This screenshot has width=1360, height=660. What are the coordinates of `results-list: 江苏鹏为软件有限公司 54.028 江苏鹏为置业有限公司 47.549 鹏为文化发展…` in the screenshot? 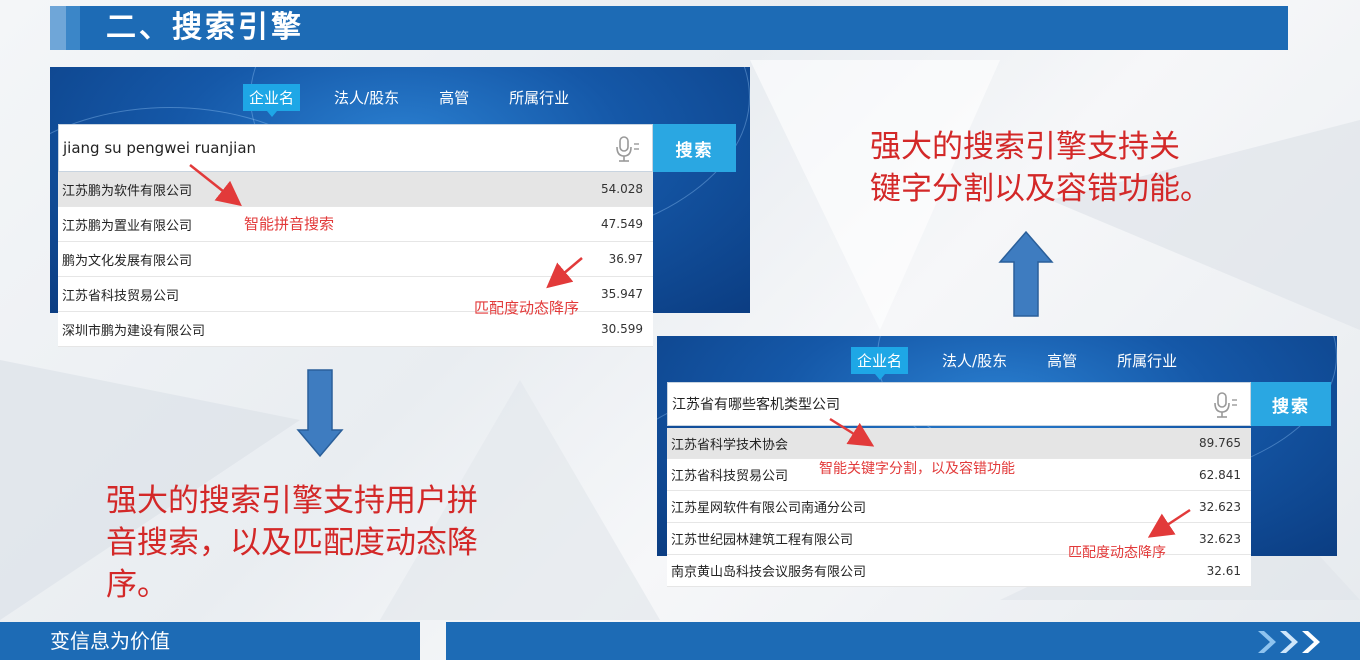 It's located at (355, 259).